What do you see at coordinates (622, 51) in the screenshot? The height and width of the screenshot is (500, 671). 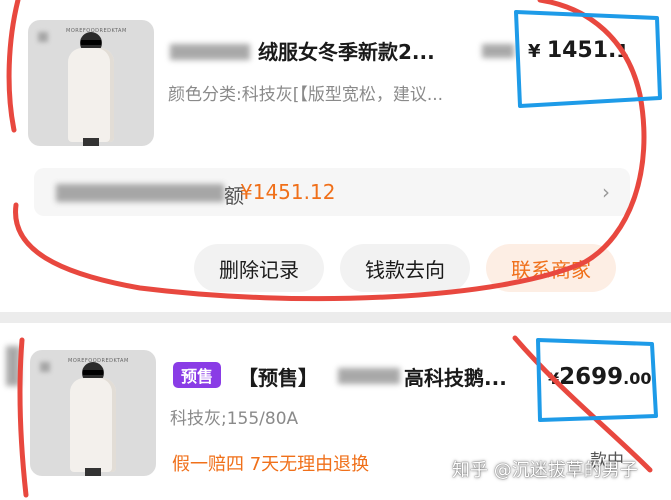 I see `price-tail: 1` at bounding box center [622, 51].